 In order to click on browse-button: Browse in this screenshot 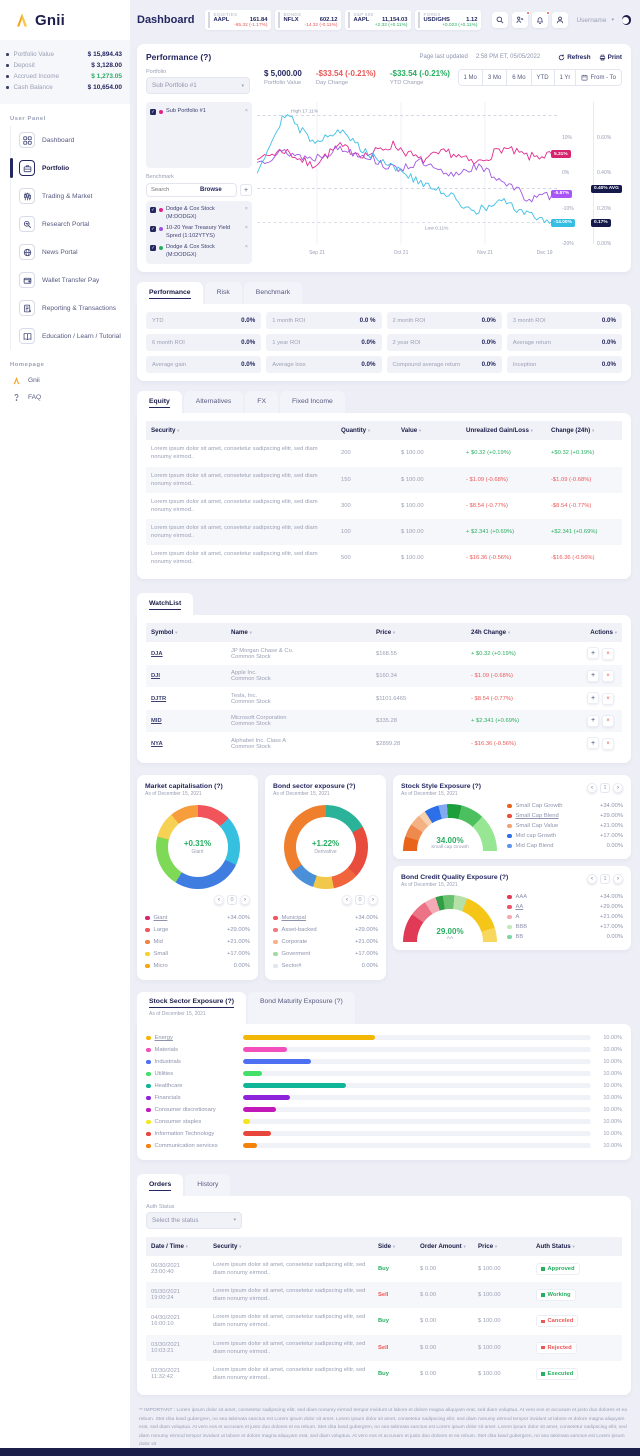, I will do `click(211, 190)`.